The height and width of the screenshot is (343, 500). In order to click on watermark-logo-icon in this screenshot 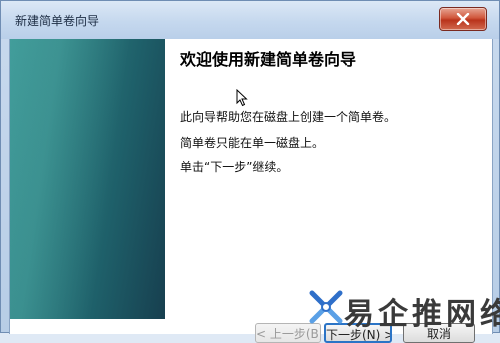, I will do `click(326, 307)`.